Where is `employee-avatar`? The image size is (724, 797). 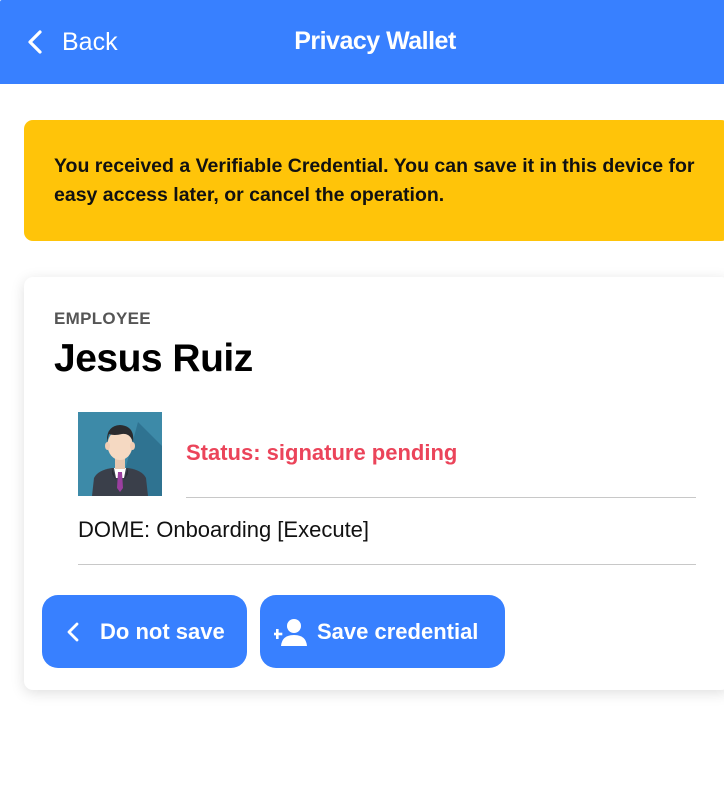 employee-avatar is located at coordinates (120, 454).